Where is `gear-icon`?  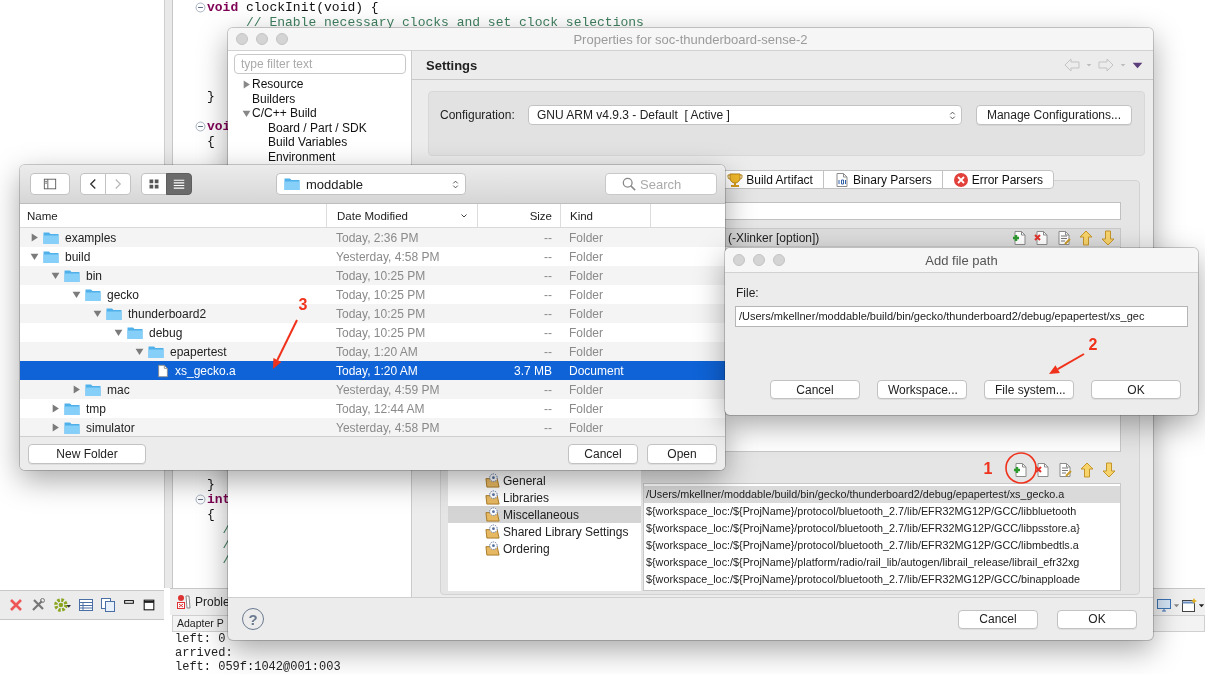 gear-icon is located at coordinates (62, 605).